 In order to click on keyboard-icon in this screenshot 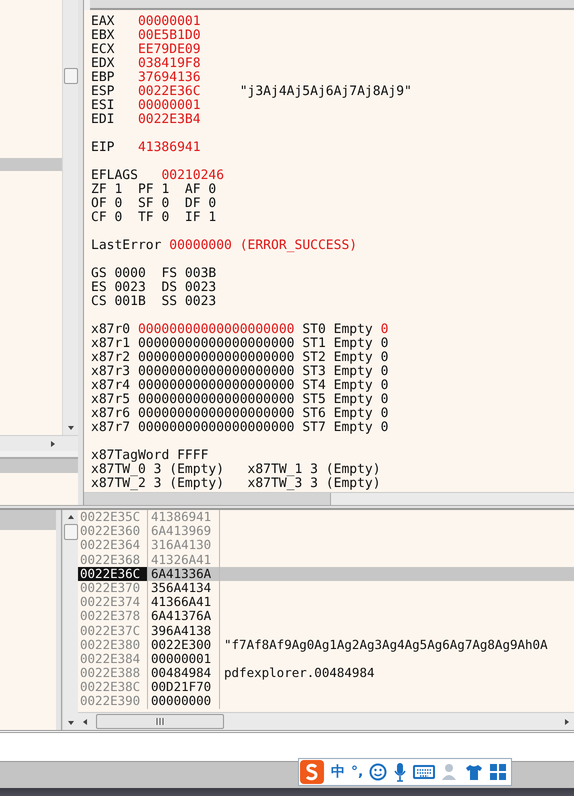, I will do `click(424, 772)`.